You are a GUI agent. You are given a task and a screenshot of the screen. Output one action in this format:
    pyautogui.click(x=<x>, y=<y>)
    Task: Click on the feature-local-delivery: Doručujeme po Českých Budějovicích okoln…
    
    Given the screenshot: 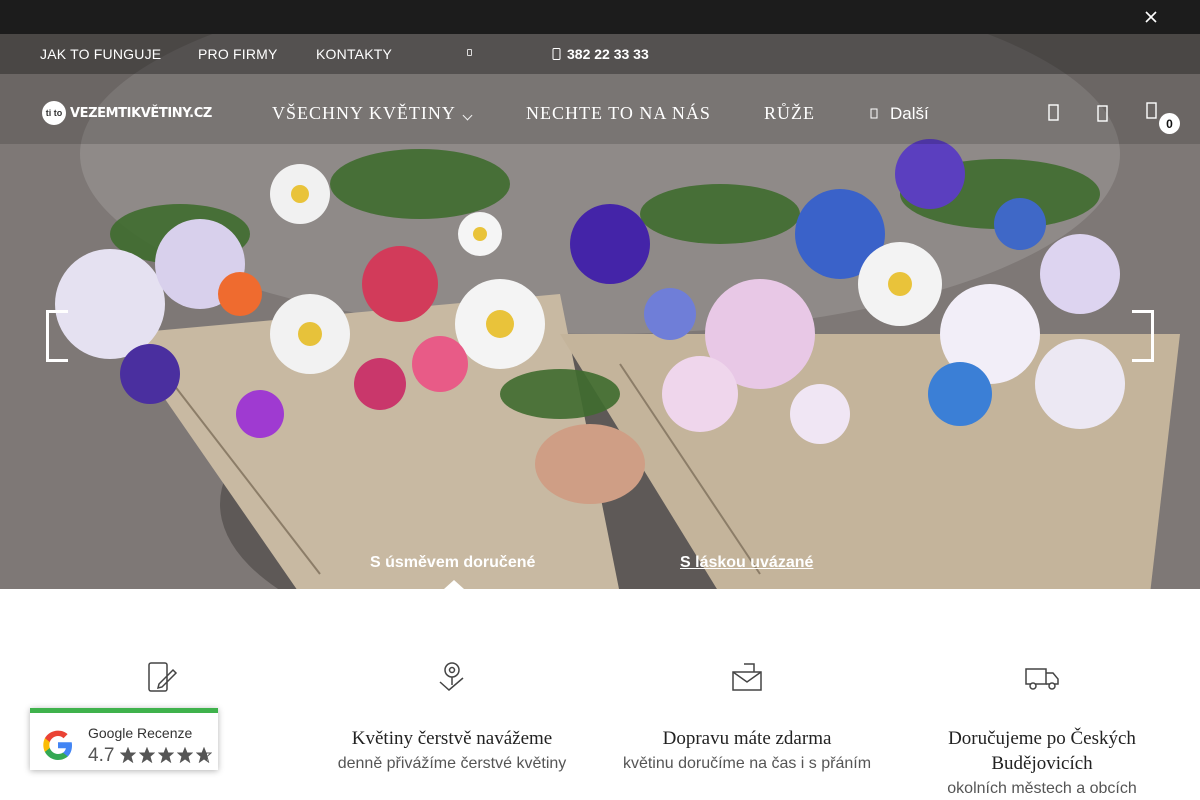 What is the action you would take?
    pyautogui.click(x=1042, y=730)
    